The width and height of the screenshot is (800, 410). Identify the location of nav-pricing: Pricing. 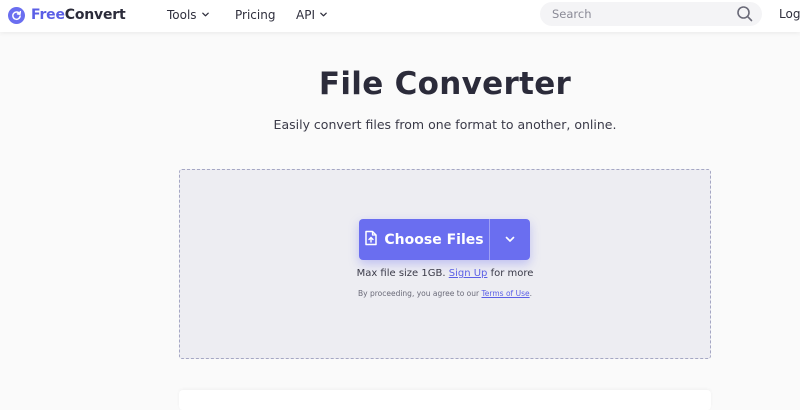
(255, 15).